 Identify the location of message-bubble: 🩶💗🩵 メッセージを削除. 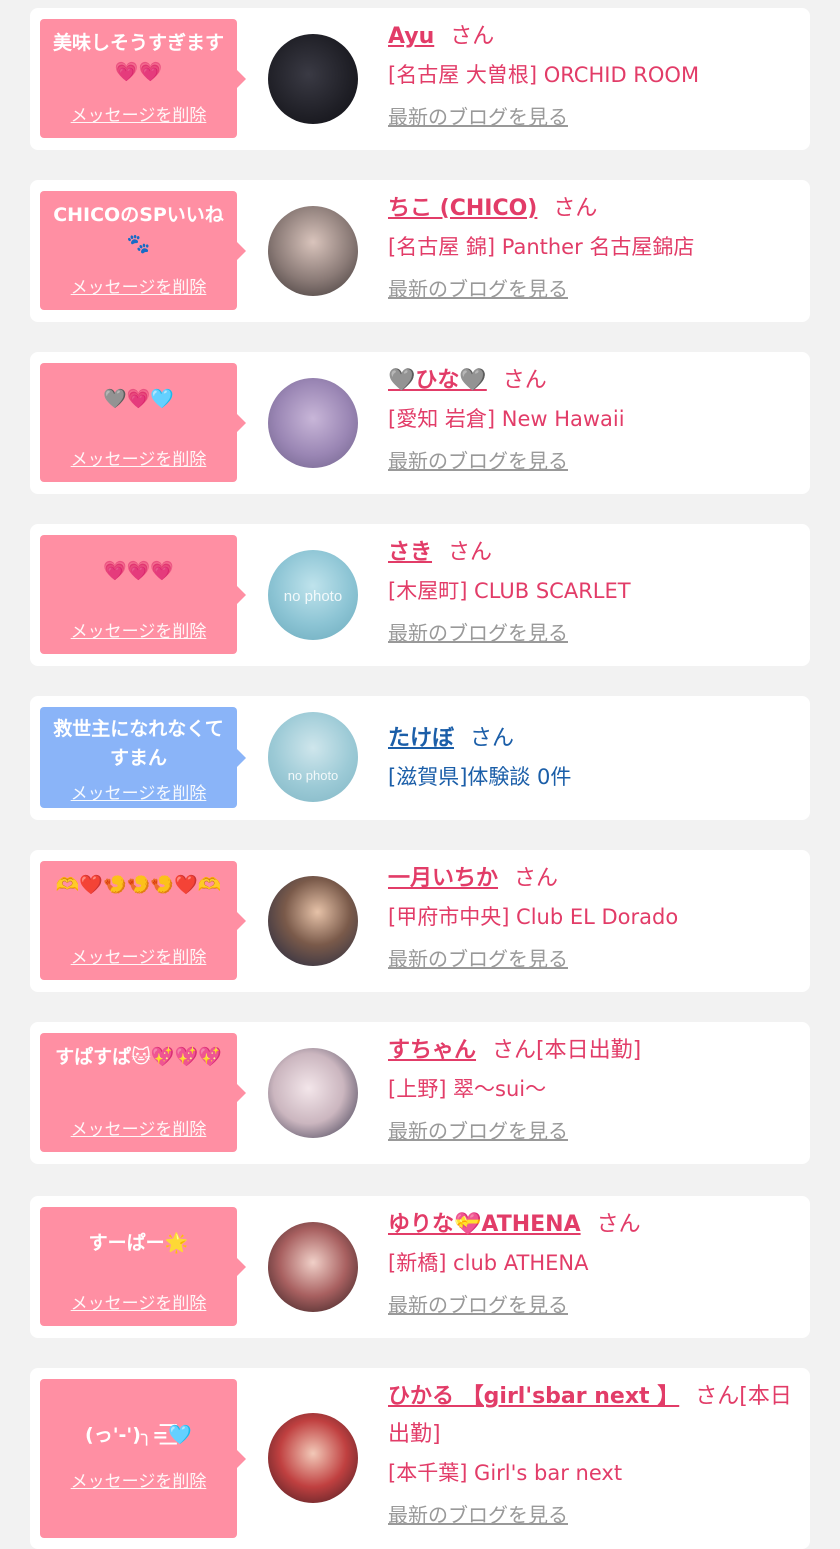
(143, 422).